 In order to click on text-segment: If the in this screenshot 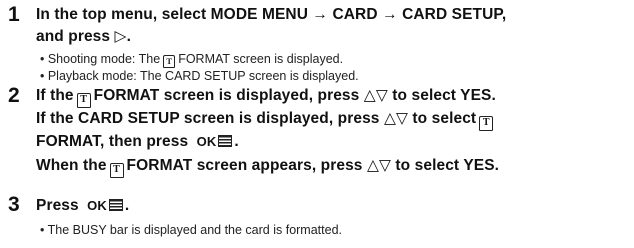, I will do `click(55, 95)`.